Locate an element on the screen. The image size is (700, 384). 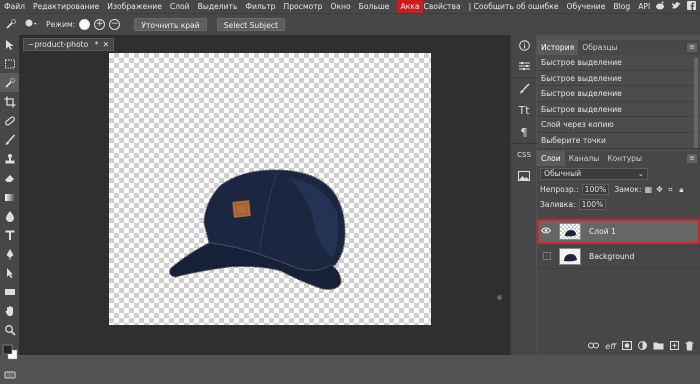
blend-mode-select: Обычный ⌄ is located at coordinates (594, 174).